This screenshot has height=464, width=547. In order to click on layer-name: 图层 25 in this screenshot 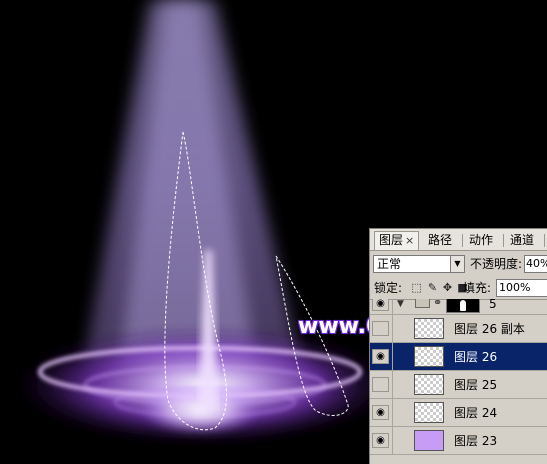, I will do `click(476, 385)`.